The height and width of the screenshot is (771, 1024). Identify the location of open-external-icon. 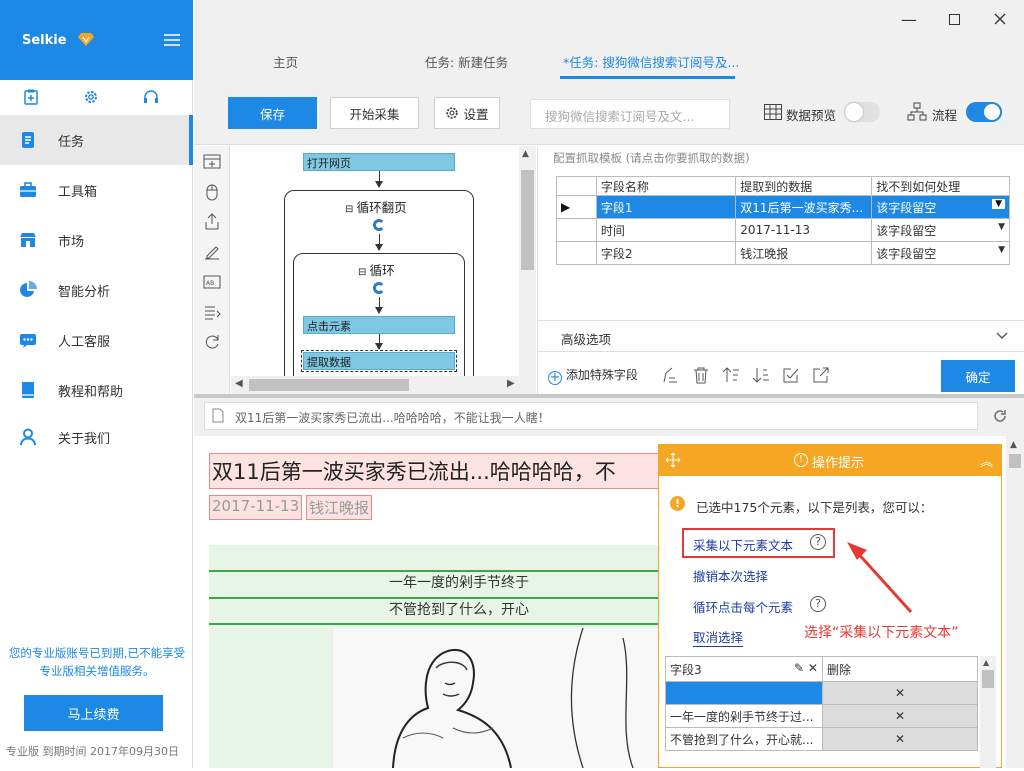
(821, 375).